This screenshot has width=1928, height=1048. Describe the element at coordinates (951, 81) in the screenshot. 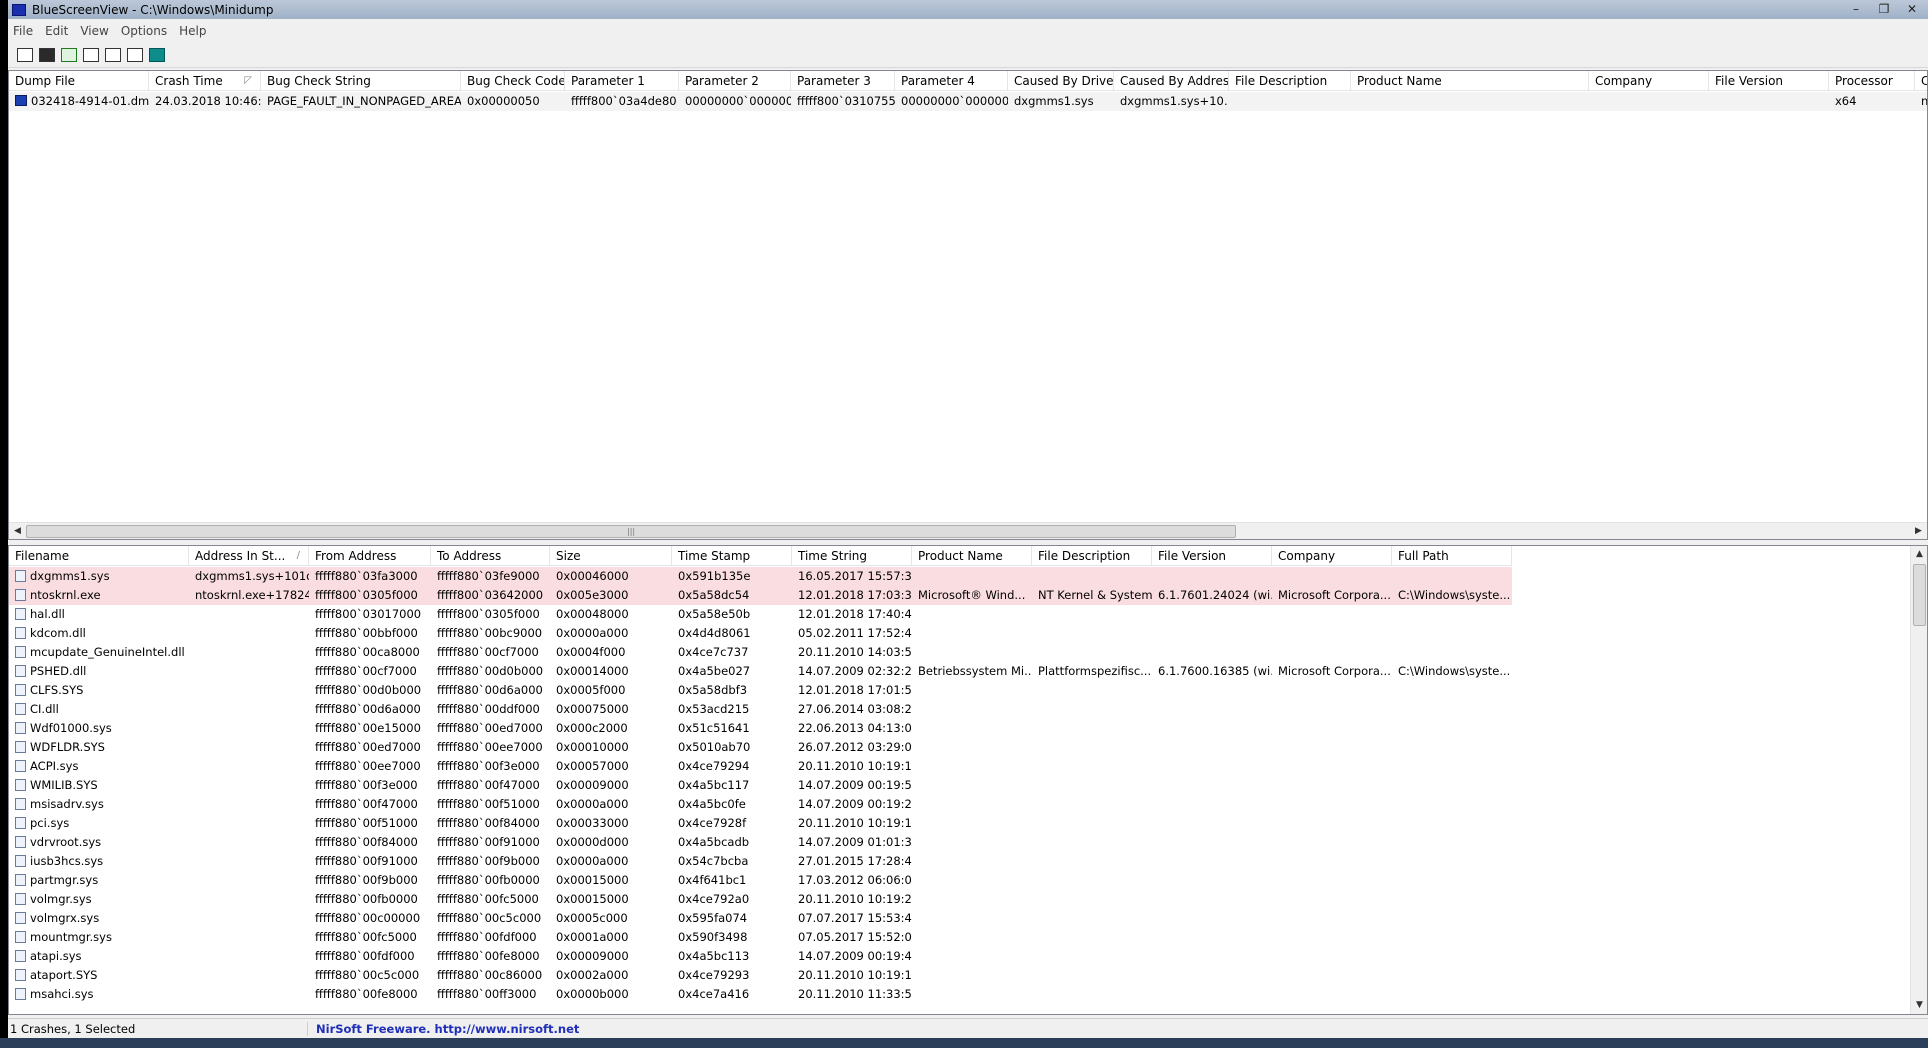

I see `dump-column-header: Parameter 4` at that location.